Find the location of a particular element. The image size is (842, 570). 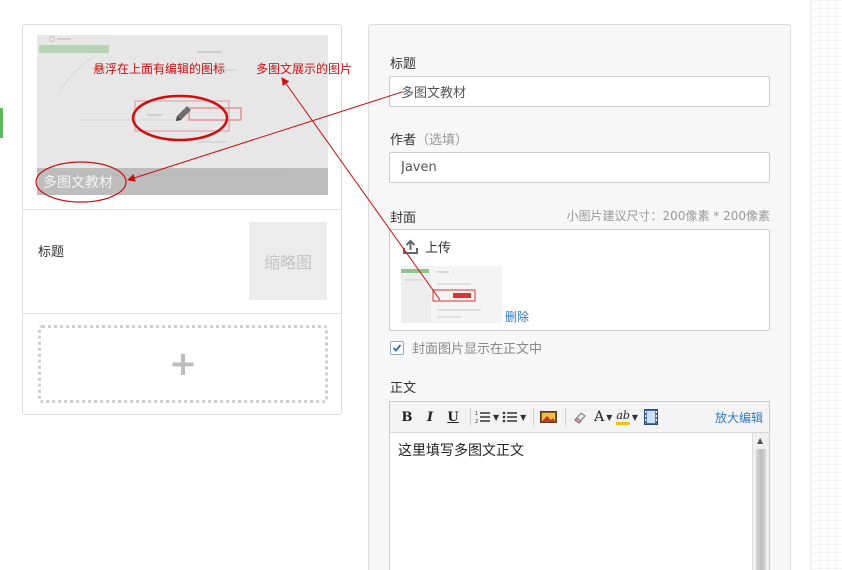

font-color-button: A ▼ is located at coordinates (603, 417).